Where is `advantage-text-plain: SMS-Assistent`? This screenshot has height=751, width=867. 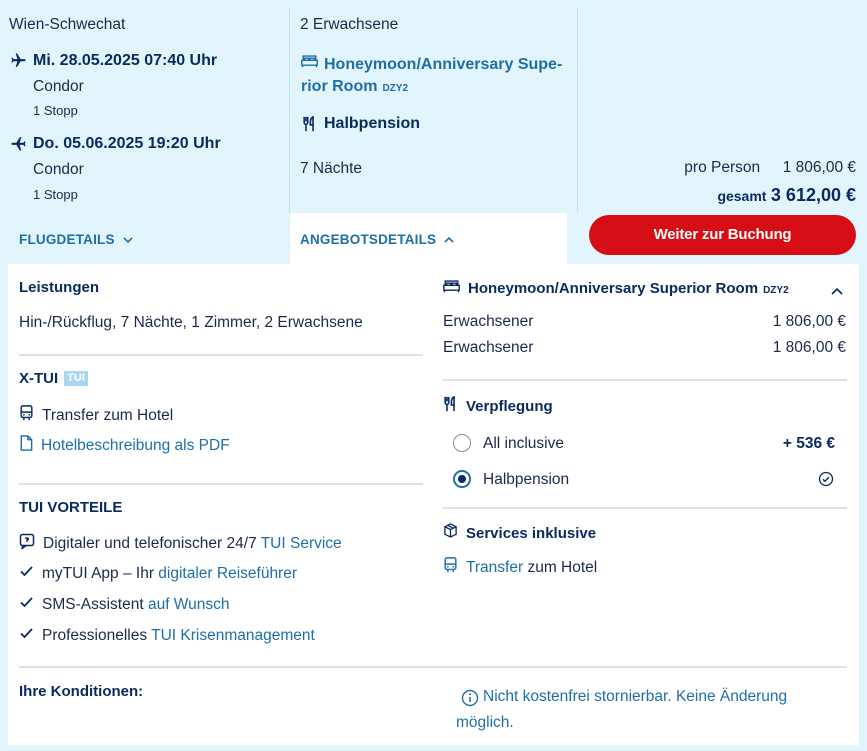
advantage-text-plain: SMS-Assistent is located at coordinates (95, 604).